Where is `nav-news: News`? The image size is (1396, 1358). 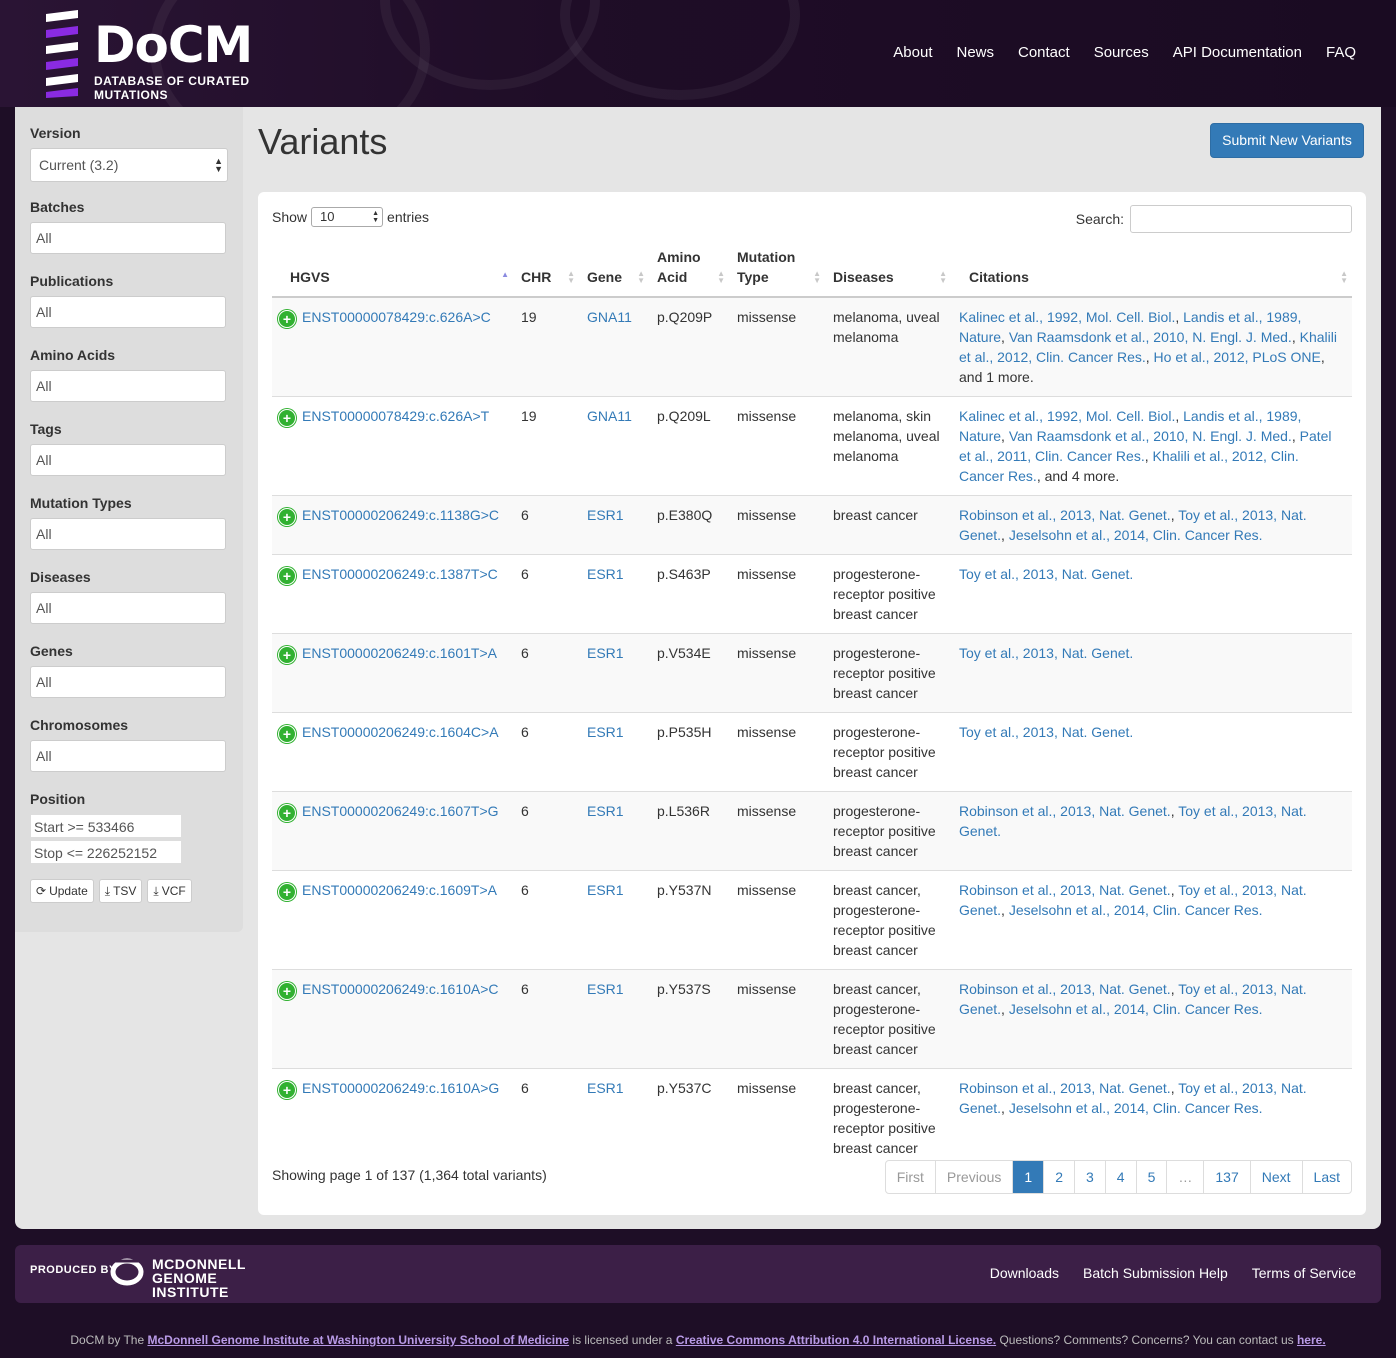 nav-news: News is located at coordinates (975, 52).